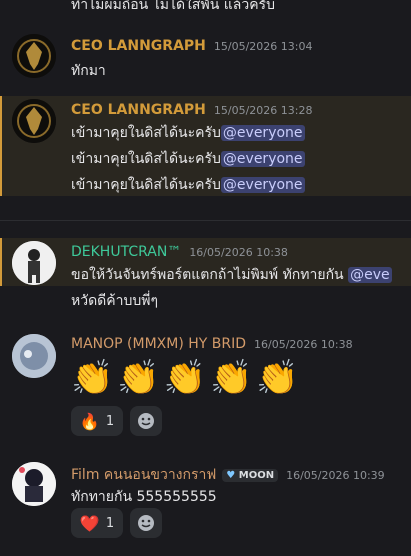  I want to click on red-heart-icon: ❤️, so click(89, 523).